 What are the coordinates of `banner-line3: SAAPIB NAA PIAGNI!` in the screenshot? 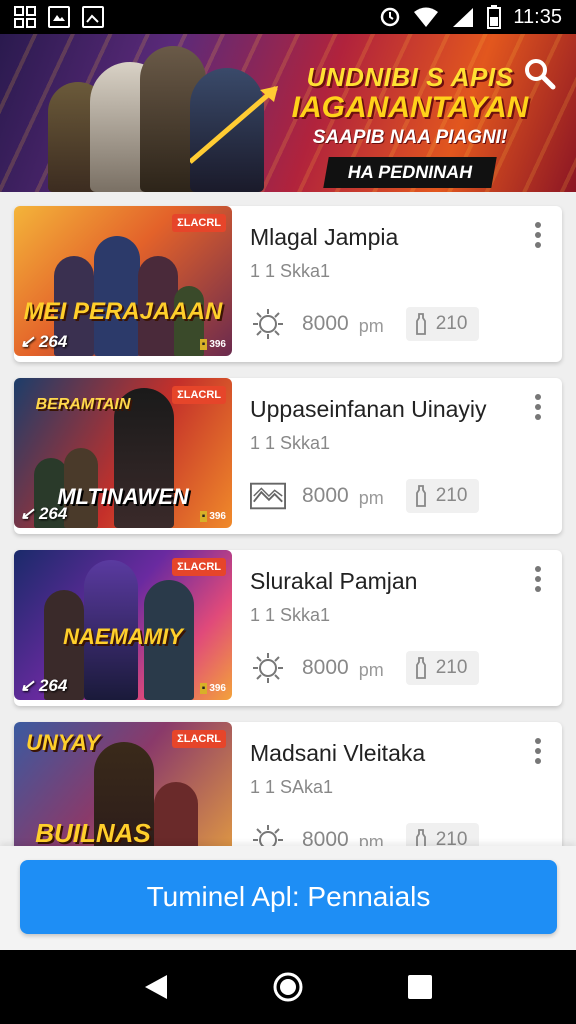 It's located at (410, 137).